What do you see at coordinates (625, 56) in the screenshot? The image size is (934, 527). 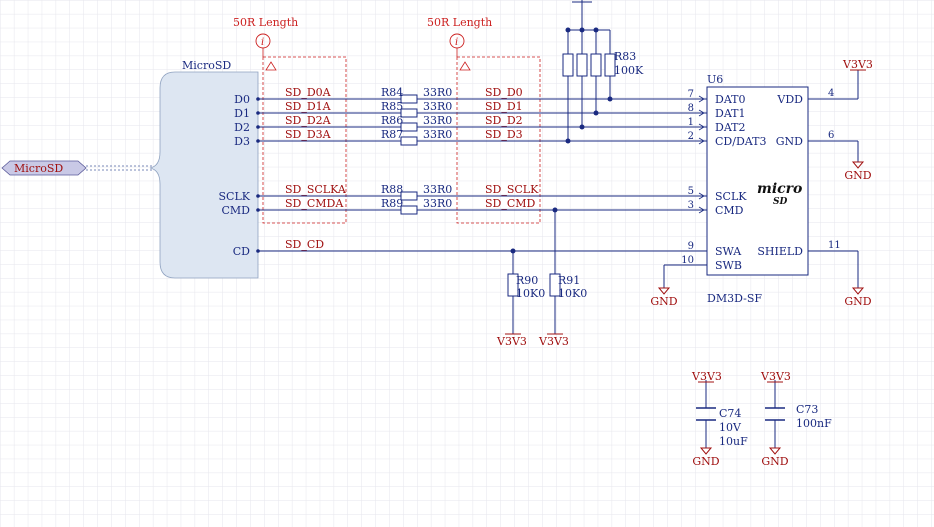 I see `r83-ref: R83` at bounding box center [625, 56].